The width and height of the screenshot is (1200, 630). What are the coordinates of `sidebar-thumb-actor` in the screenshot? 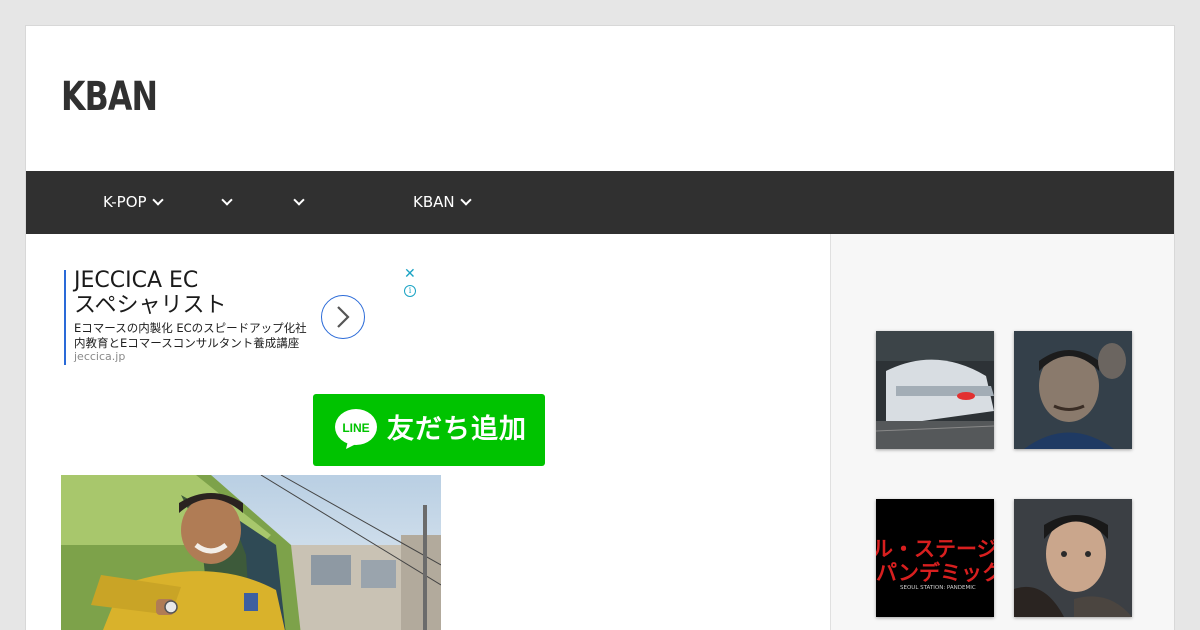 It's located at (1073, 390).